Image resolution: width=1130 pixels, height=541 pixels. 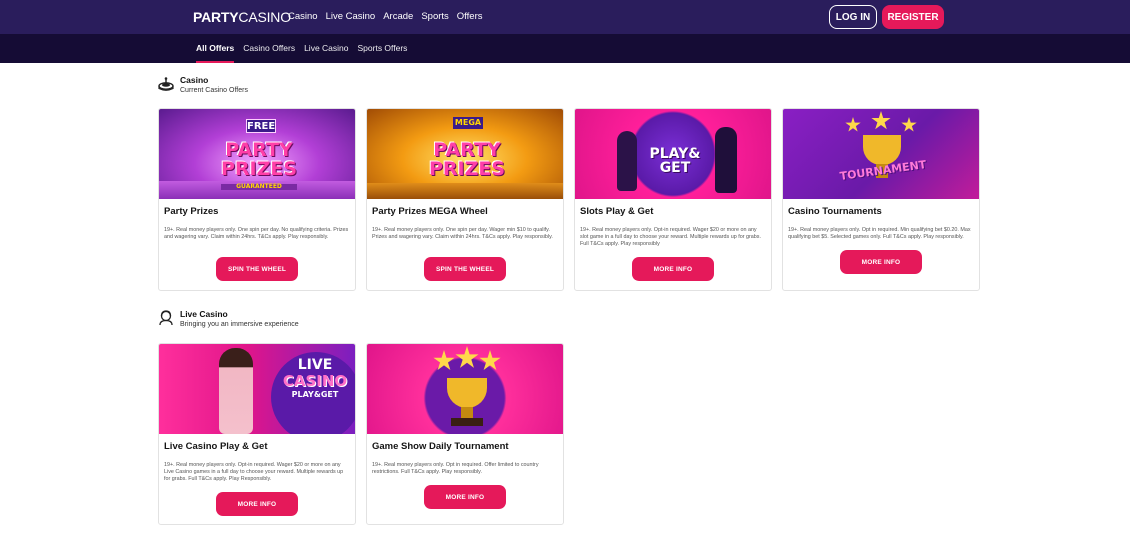 What do you see at coordinates (242, 17) in the screenshot?
I see `partycasino-logo: PARTYCASINO` at bounding box center [242, 17].